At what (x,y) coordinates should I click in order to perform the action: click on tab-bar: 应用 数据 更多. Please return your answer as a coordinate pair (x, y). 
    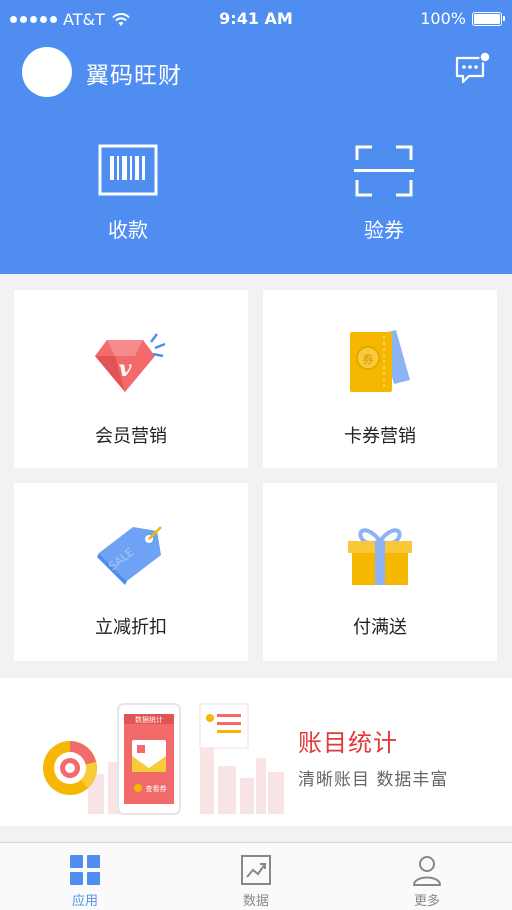
    Looking at the image, I should click on (256, 876).